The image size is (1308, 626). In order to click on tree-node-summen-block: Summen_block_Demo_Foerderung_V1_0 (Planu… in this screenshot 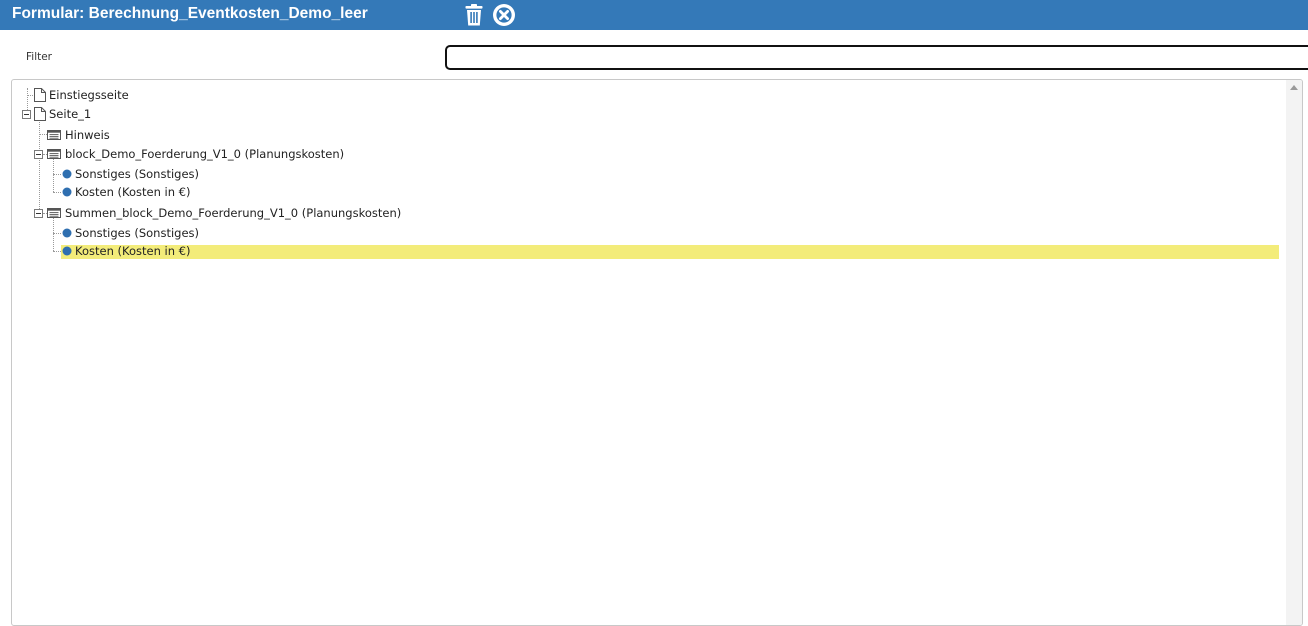, I will do `click(224, 213)`.